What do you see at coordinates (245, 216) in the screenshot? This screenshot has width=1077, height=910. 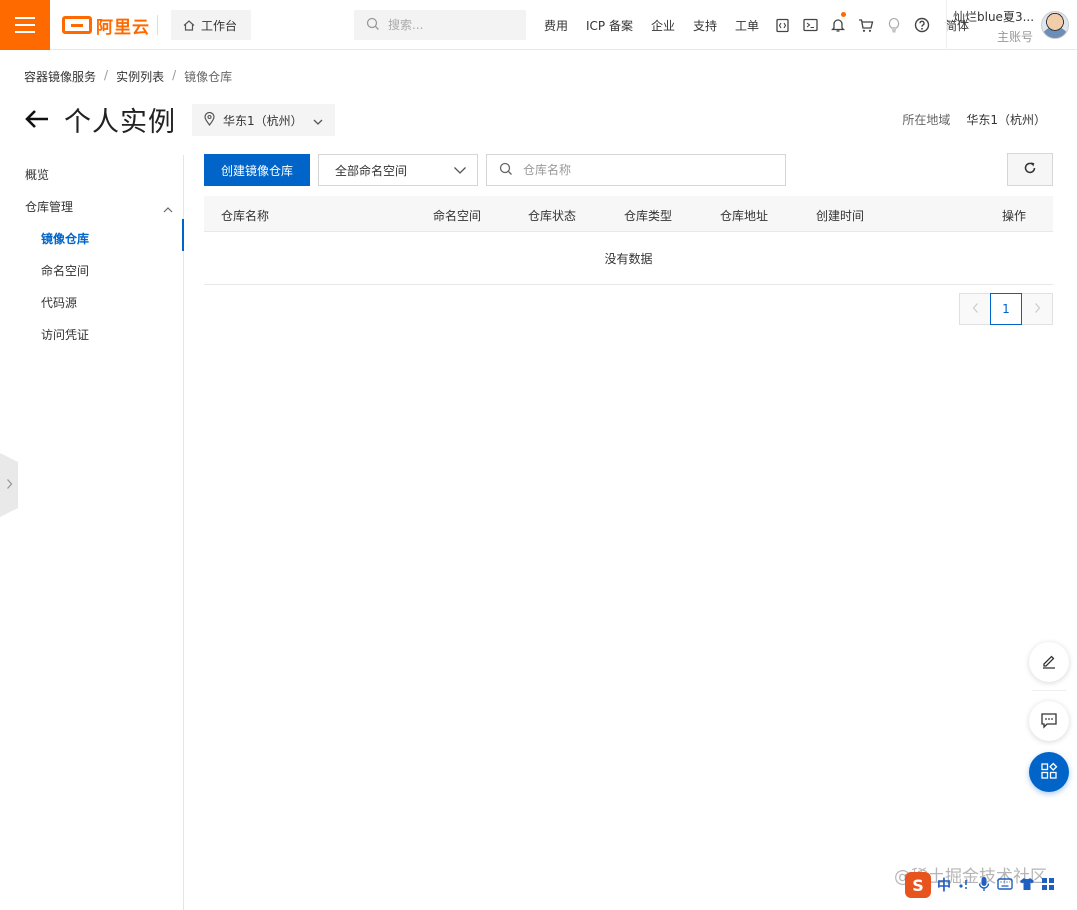 I see `column-header-repo-name: 仓库名称` at bounding box center [245, 216].